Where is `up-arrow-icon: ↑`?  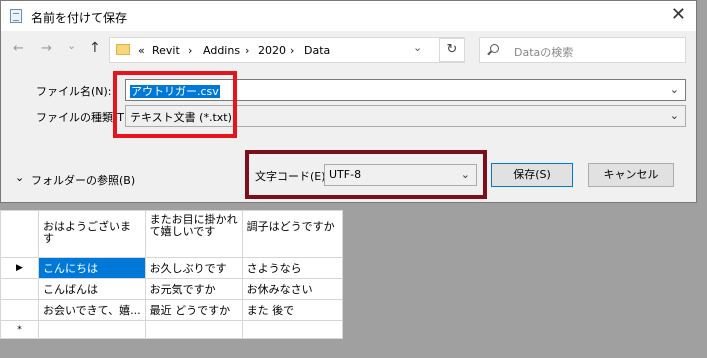 up-arrow-icon: ↑ is located at coordinates (95, 48).